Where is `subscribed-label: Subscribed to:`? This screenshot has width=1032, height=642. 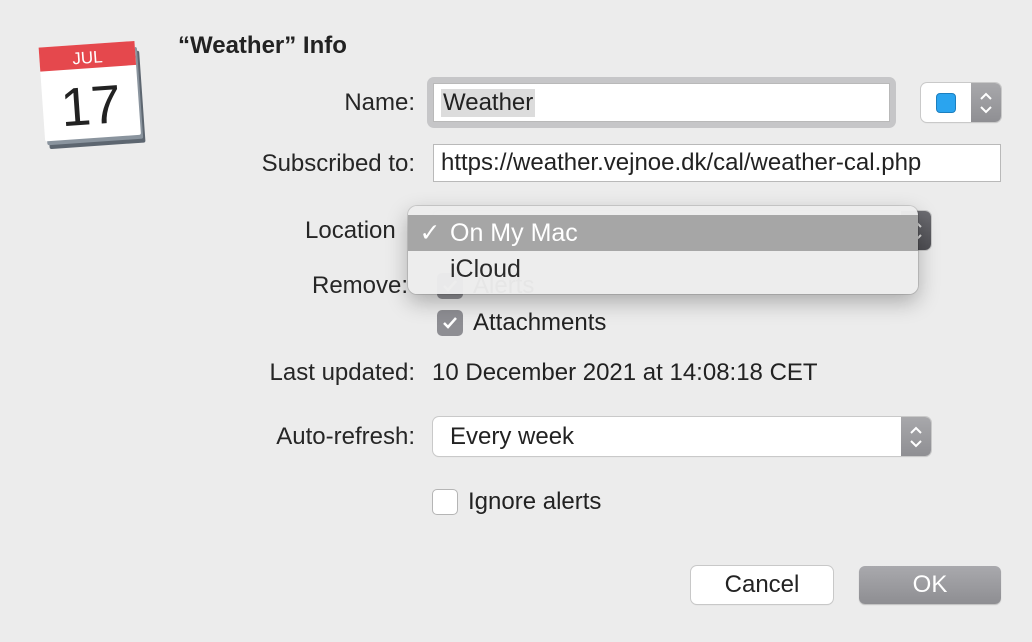 subscribed-label: Subscribed to: is located at coordinates (338, 163).